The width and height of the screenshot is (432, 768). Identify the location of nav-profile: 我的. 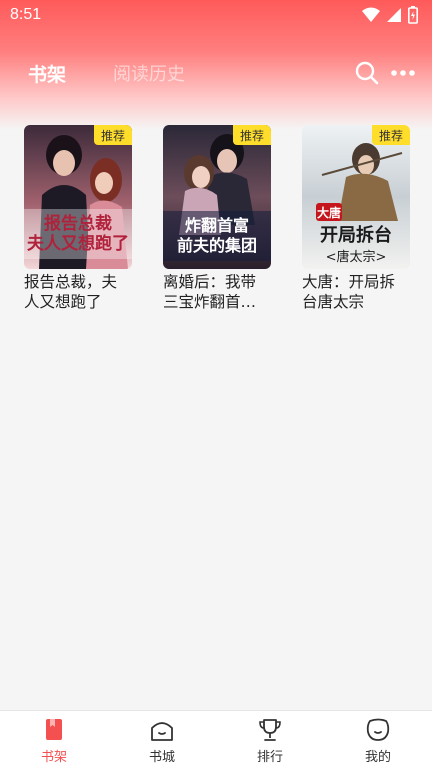
(378, 739).